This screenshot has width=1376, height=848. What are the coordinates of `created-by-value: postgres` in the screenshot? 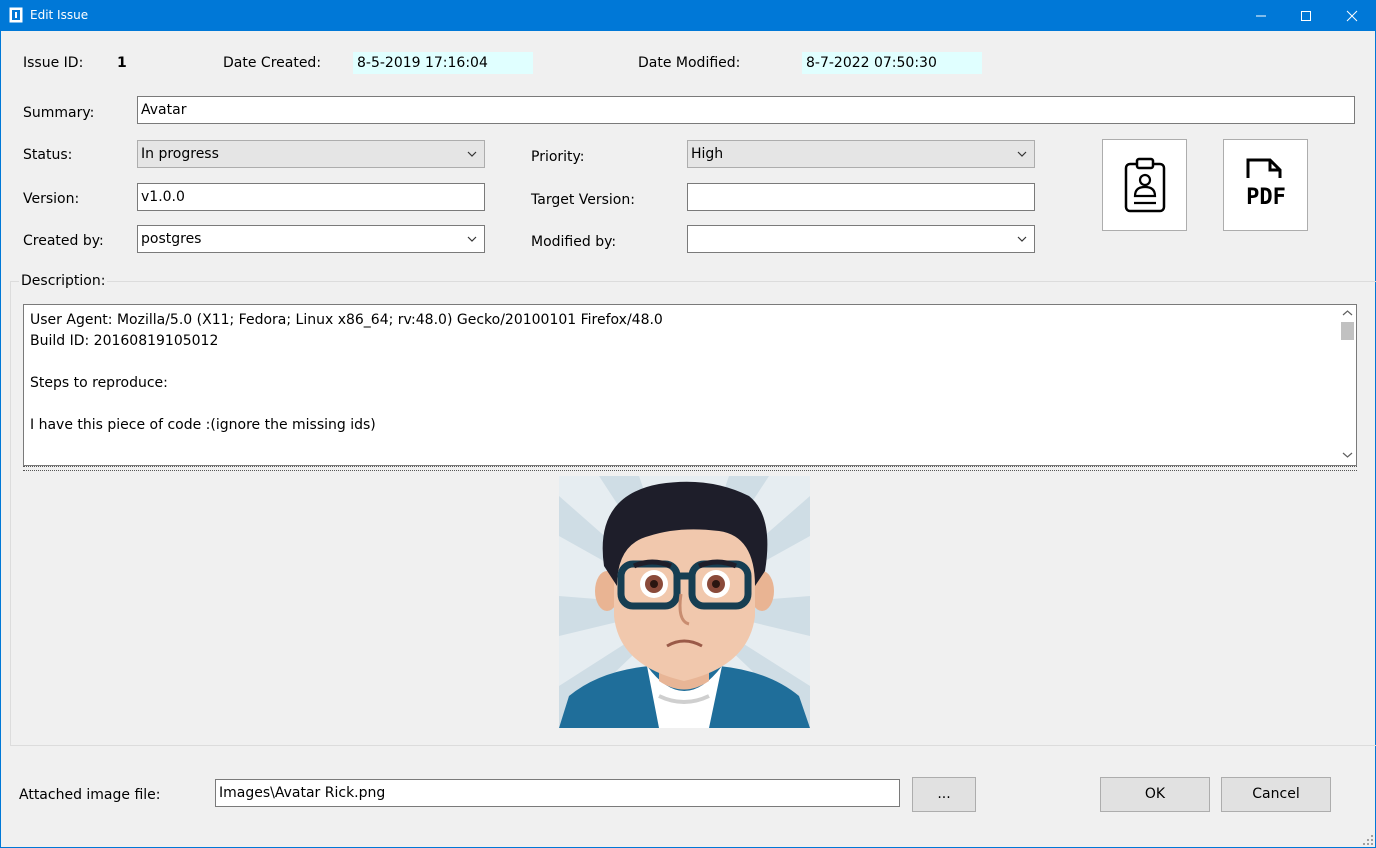 It's located at (171, 239).